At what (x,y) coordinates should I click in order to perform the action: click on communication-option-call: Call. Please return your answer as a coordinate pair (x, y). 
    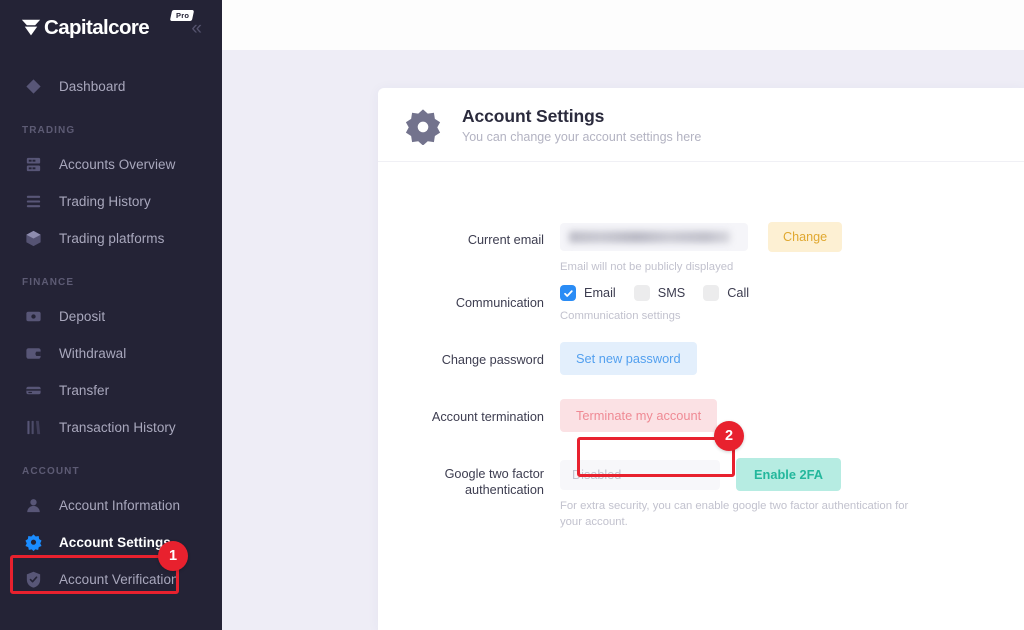
    Looking at the image, I should click on (726, 293).